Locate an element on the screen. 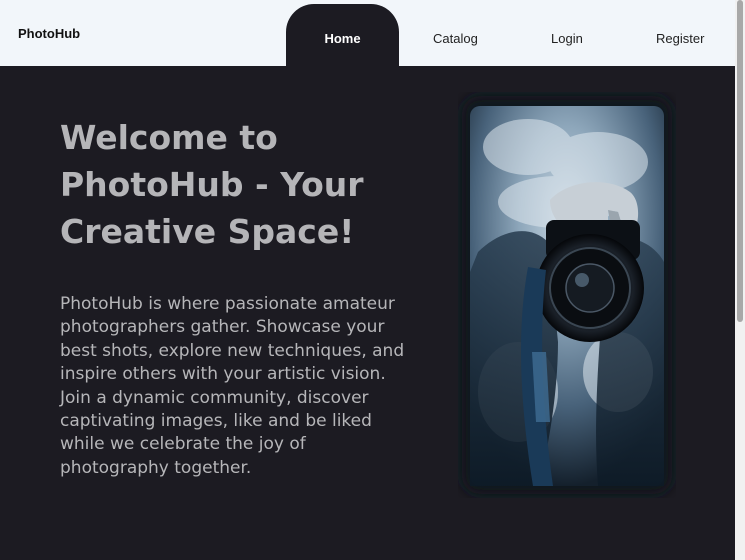 This screenshot has width=745, height=560. nav-catalog-link: Catalog is located at coordinates (455, 38).